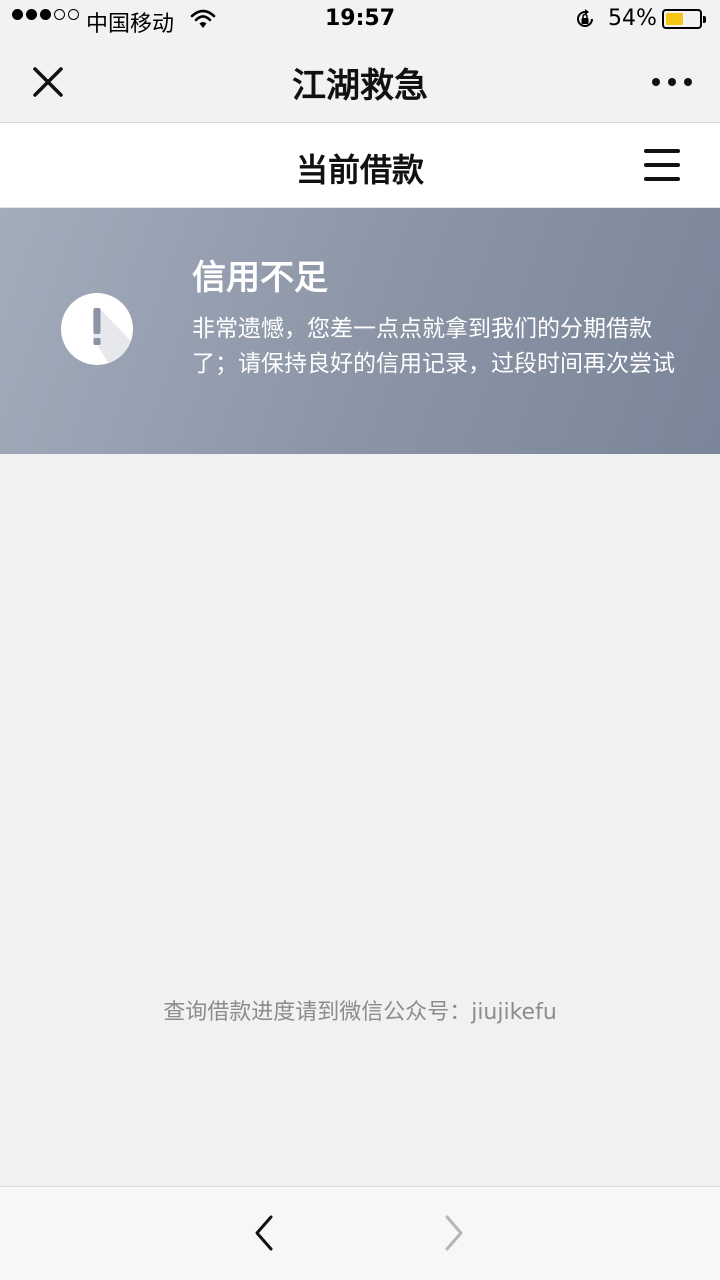  Describe the element at coordinates (97, 329) in the screenshot. I see `exclamation-circle-icon` at that location.